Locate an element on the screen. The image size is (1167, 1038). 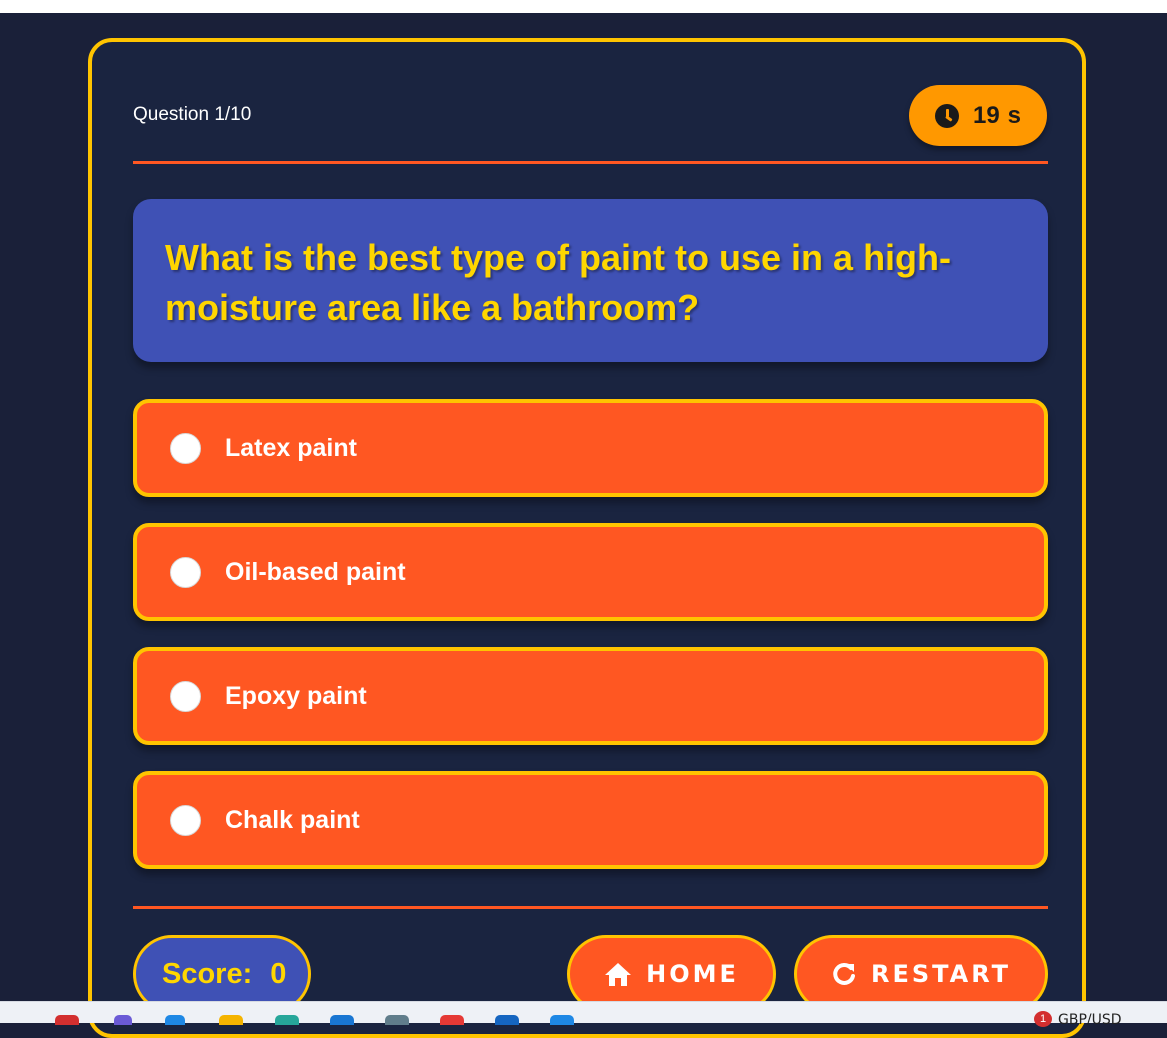
home-icon is located at coordinates (618, 974).